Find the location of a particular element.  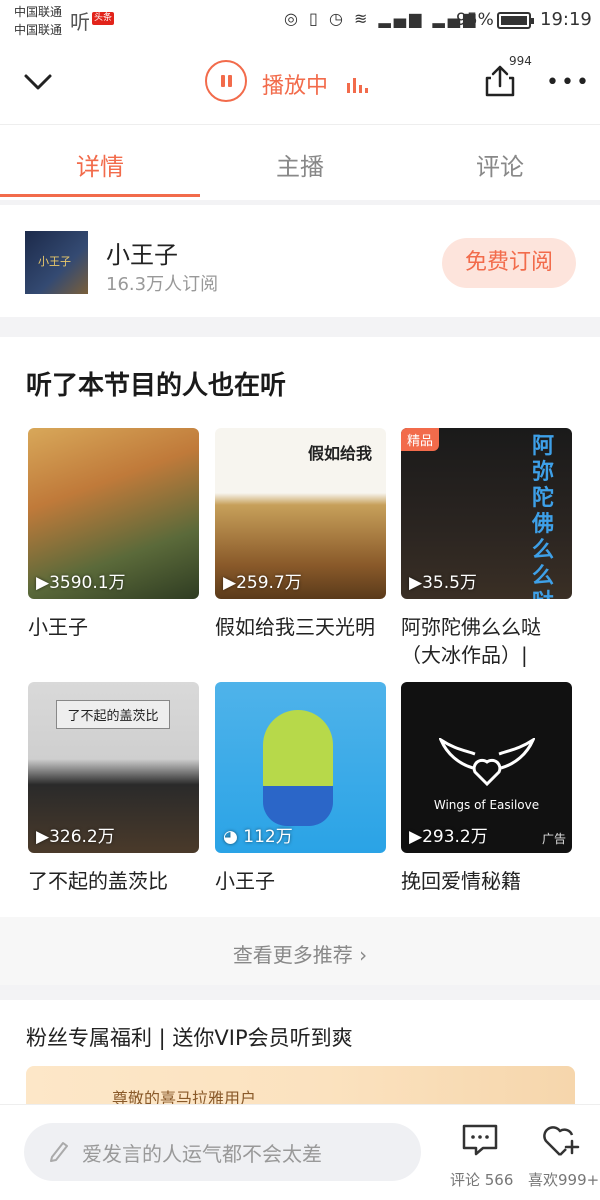

carrier-label-2: 中国联通 is located at coordinates (38, 30).